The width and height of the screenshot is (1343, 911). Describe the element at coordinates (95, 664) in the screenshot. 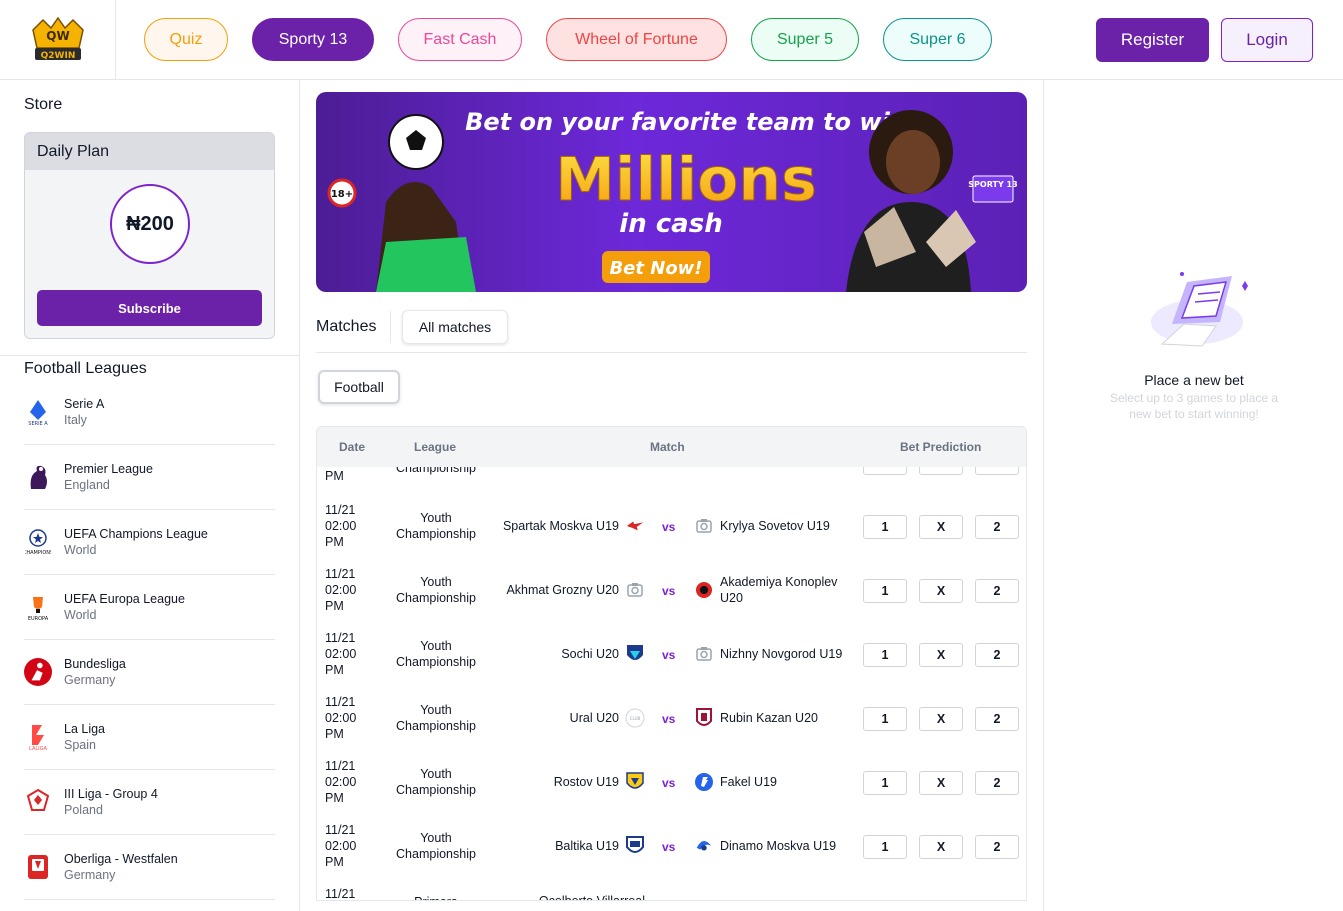

I see `league-name: Bundesliga` at that location.